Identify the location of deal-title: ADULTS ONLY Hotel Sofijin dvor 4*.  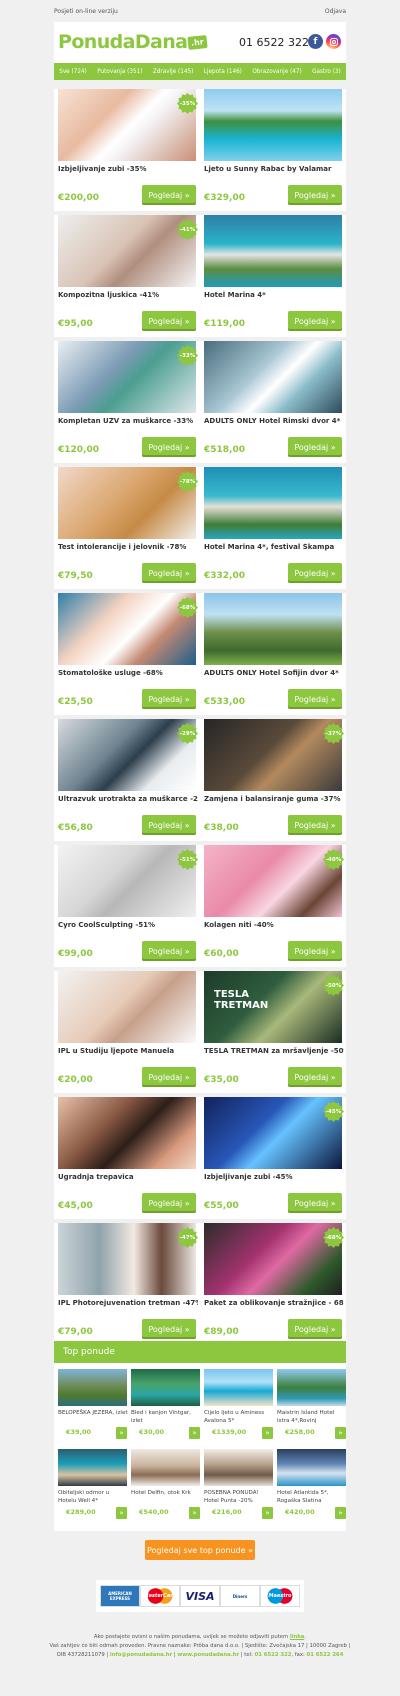
(274, 673).